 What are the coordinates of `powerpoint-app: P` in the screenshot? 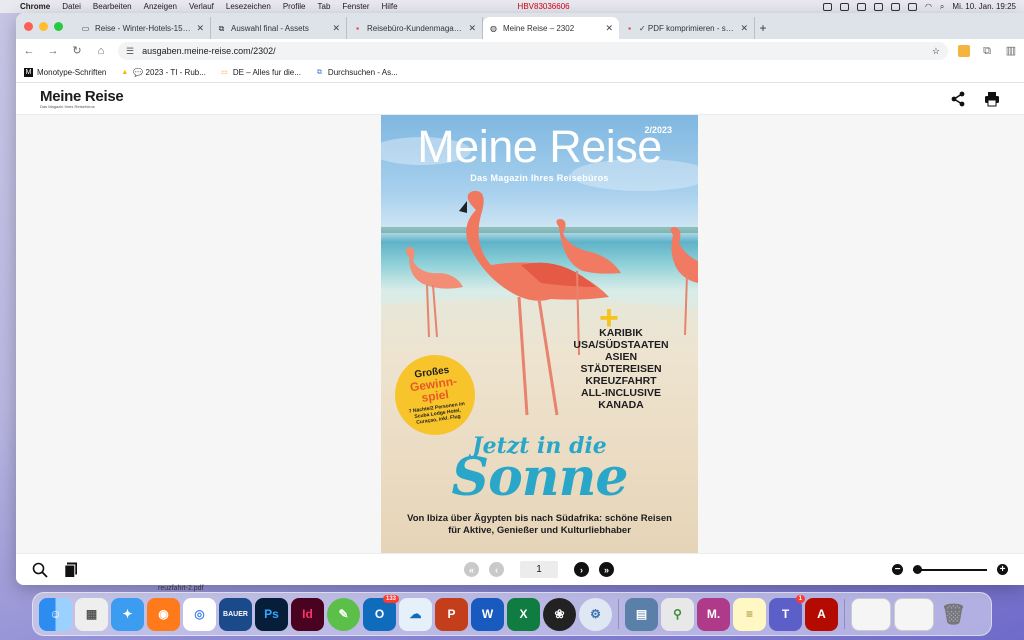 It's located at (451, 614).